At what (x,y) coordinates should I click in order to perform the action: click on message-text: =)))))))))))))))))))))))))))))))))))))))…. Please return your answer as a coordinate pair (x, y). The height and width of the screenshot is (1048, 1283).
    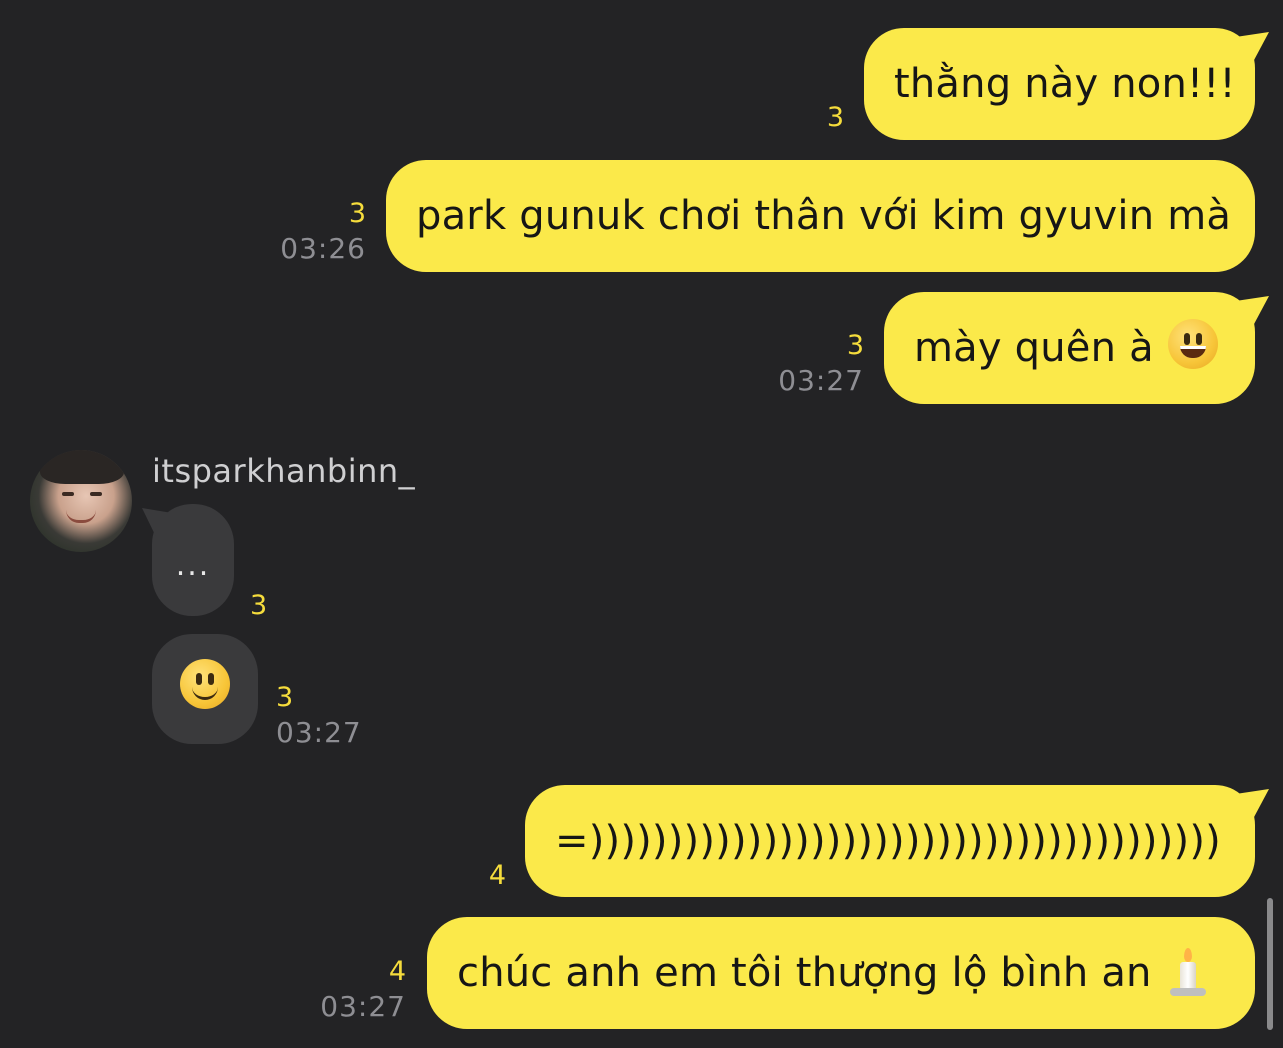
    Looking at the image, I should click on (888, 841).